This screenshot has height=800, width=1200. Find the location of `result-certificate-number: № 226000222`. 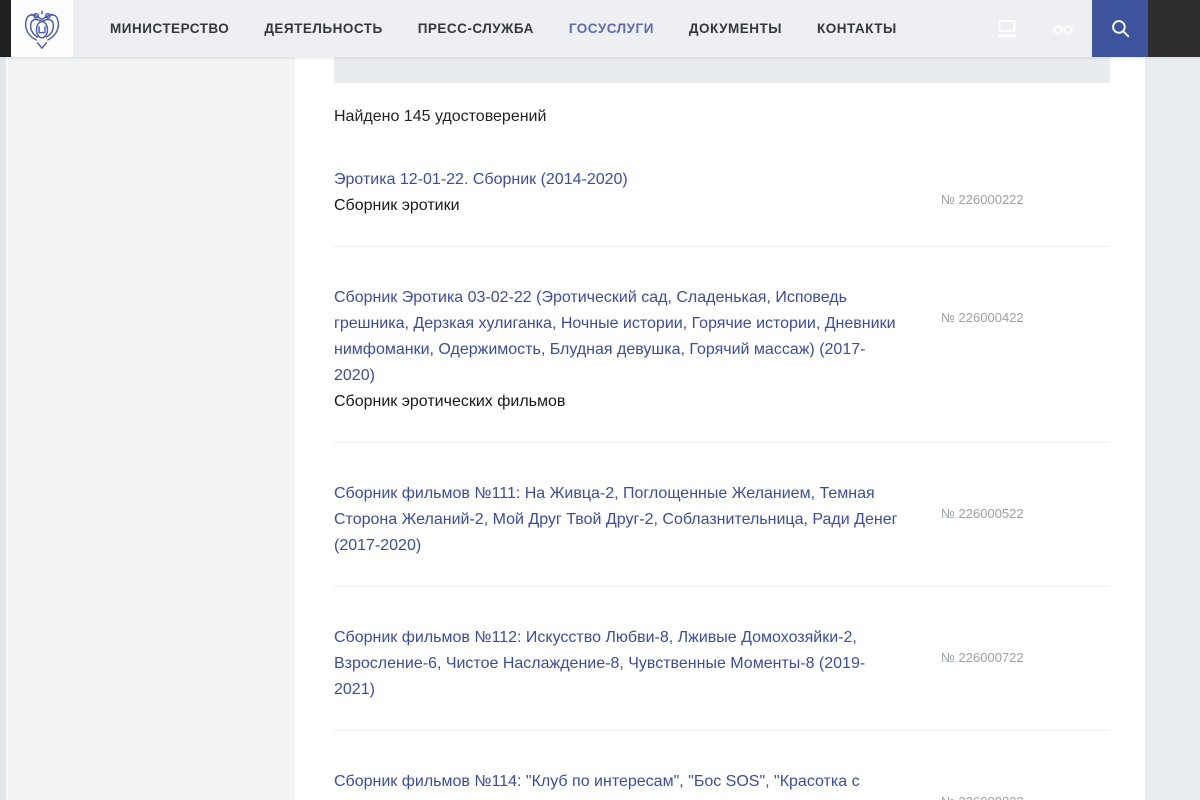

result-certificate-number: № 226000222 is located at coordinates (982, 199).